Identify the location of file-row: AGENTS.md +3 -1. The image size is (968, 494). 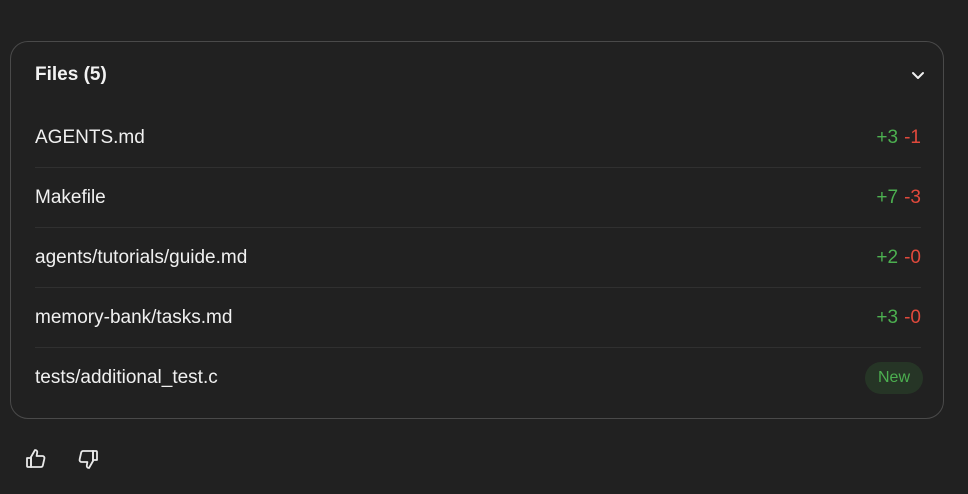
(478, 138).